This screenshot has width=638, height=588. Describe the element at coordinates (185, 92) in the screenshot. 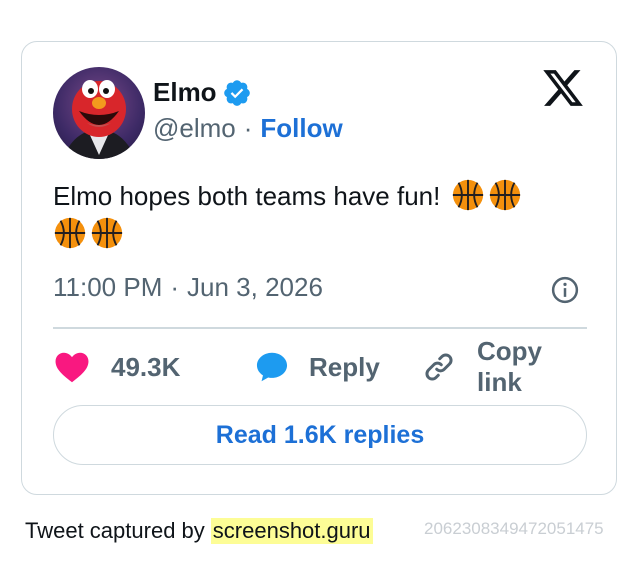

I see `author-name: Elmo` at that location.